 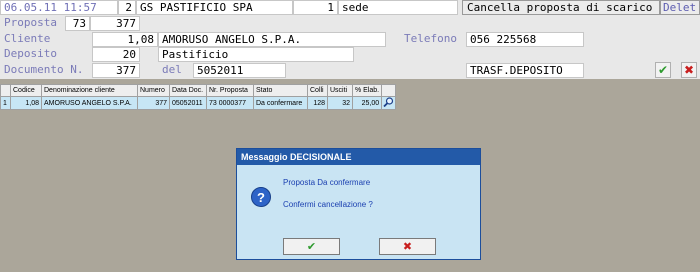 I want to click on question-icon: ?, so click(x=261, y=197).